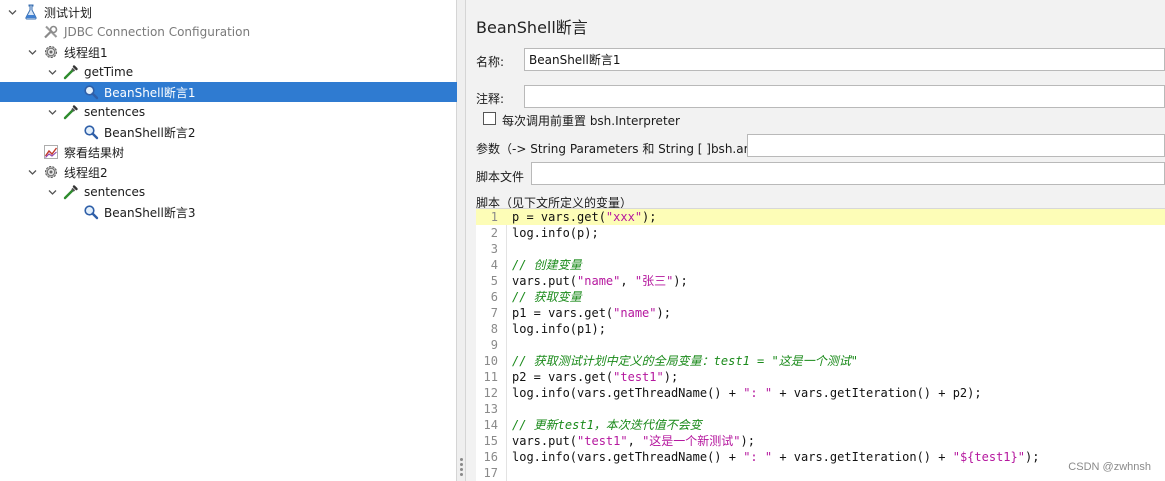 The width and height of the screenshot is (1165, 481). Describe the element at coordinates (532, 27) in the screenshot. I see `panel-title: BeanShell断言` at that location.